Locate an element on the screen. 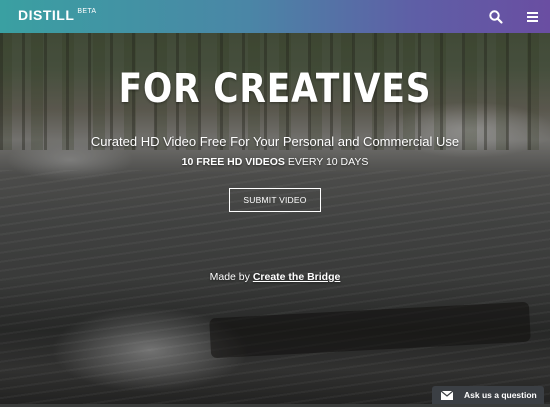 This screenshot has width=550, height=407. envelope-icon is located at coordinates (448, 395).